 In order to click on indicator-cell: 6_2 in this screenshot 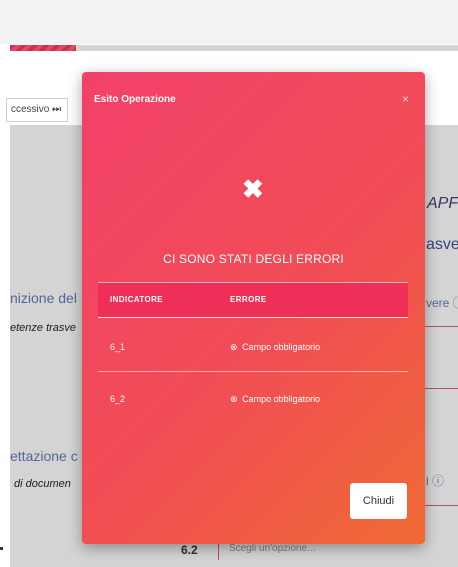, I will do `click(118, 399)`.